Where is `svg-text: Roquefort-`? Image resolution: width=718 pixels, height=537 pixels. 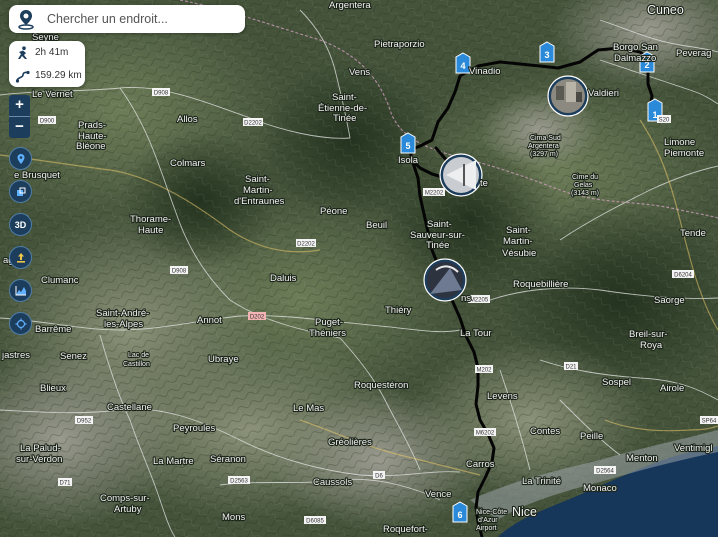
svg-text: Roquefort- is located at coordinates (405, 529).